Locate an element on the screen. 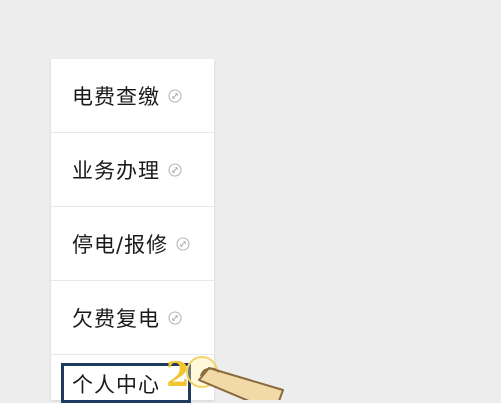 The width and height of the screenshot is (501, 403). menu-item-label: 业务办理 is located at coordinates (116, 170).